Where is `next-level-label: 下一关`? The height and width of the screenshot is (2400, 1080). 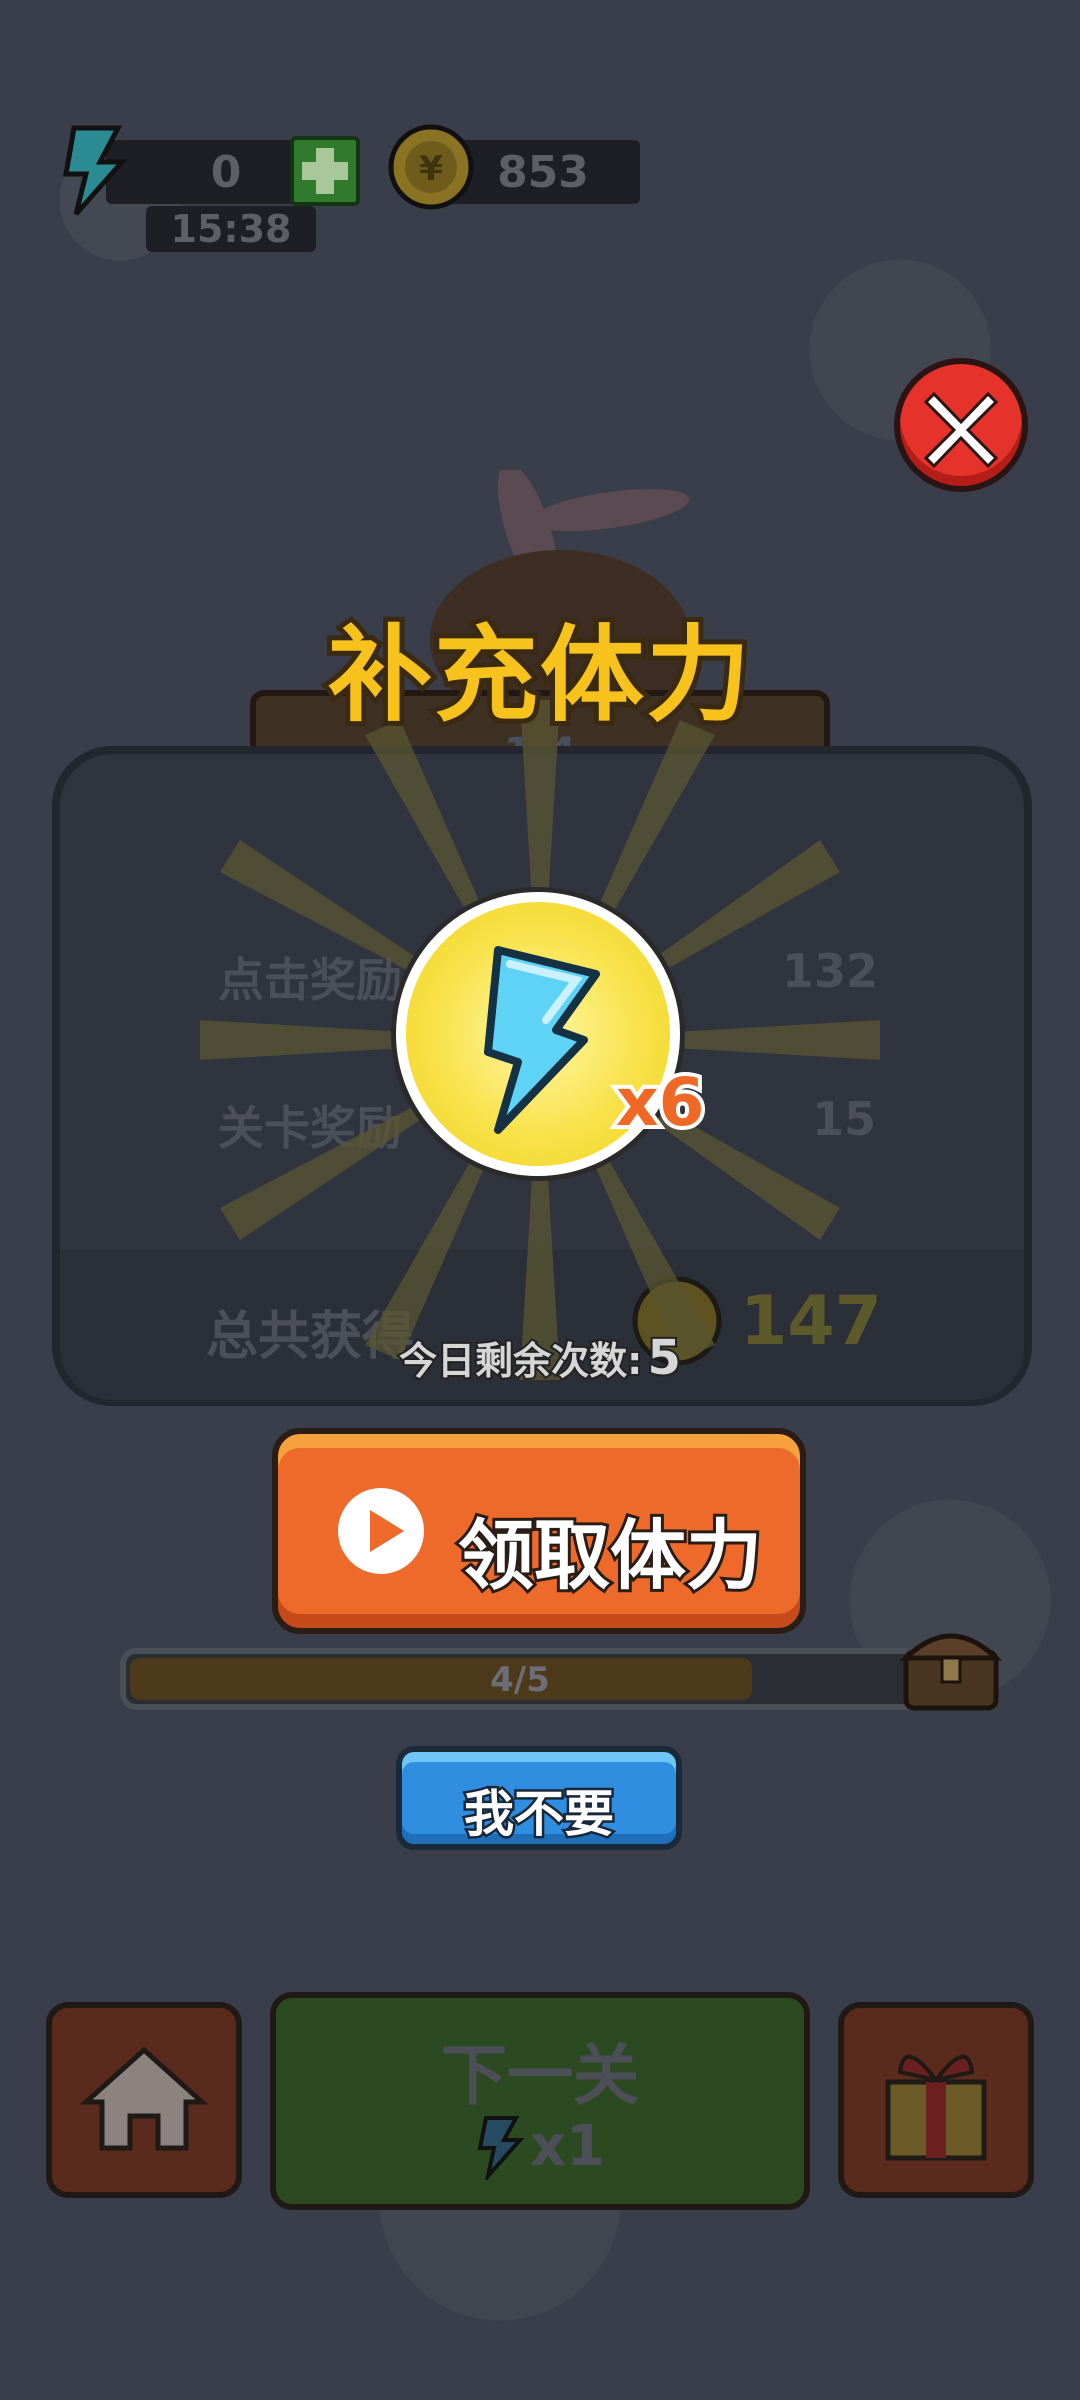 next-level-label: 下一关 is located at coordinates (540, 2075).